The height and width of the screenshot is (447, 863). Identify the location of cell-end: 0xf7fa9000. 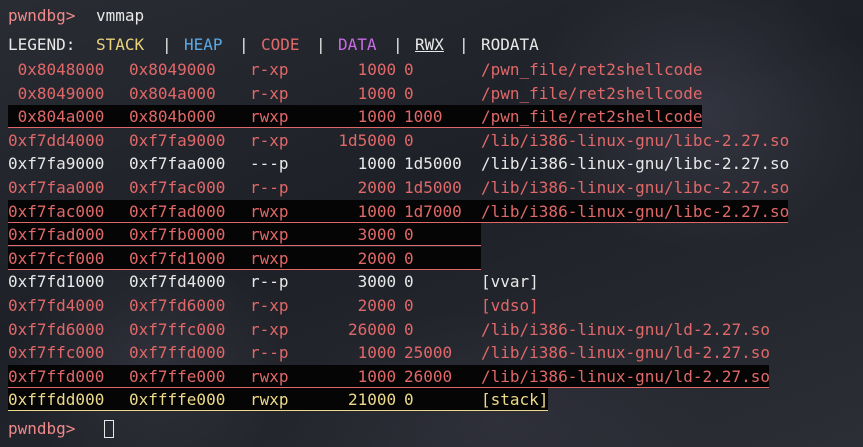
(177, 140).